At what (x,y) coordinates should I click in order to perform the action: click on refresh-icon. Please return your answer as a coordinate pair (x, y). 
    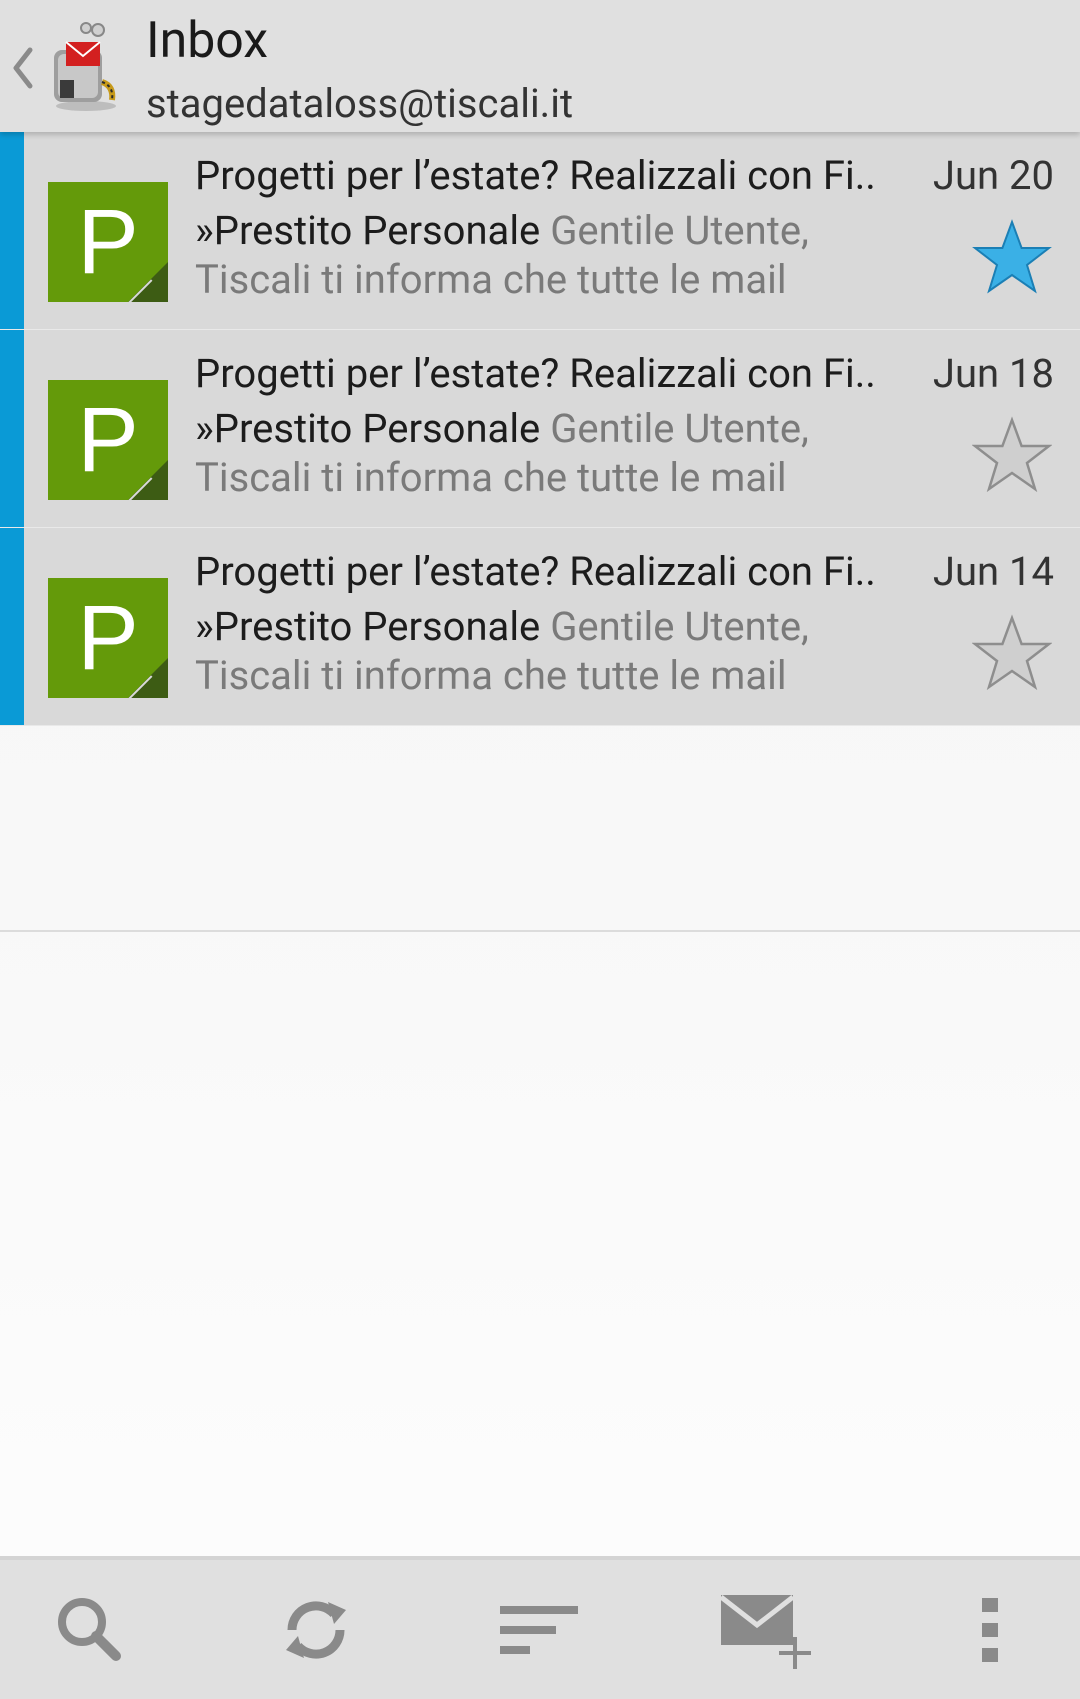
    Looking at the image, I should click on (316, 1629).